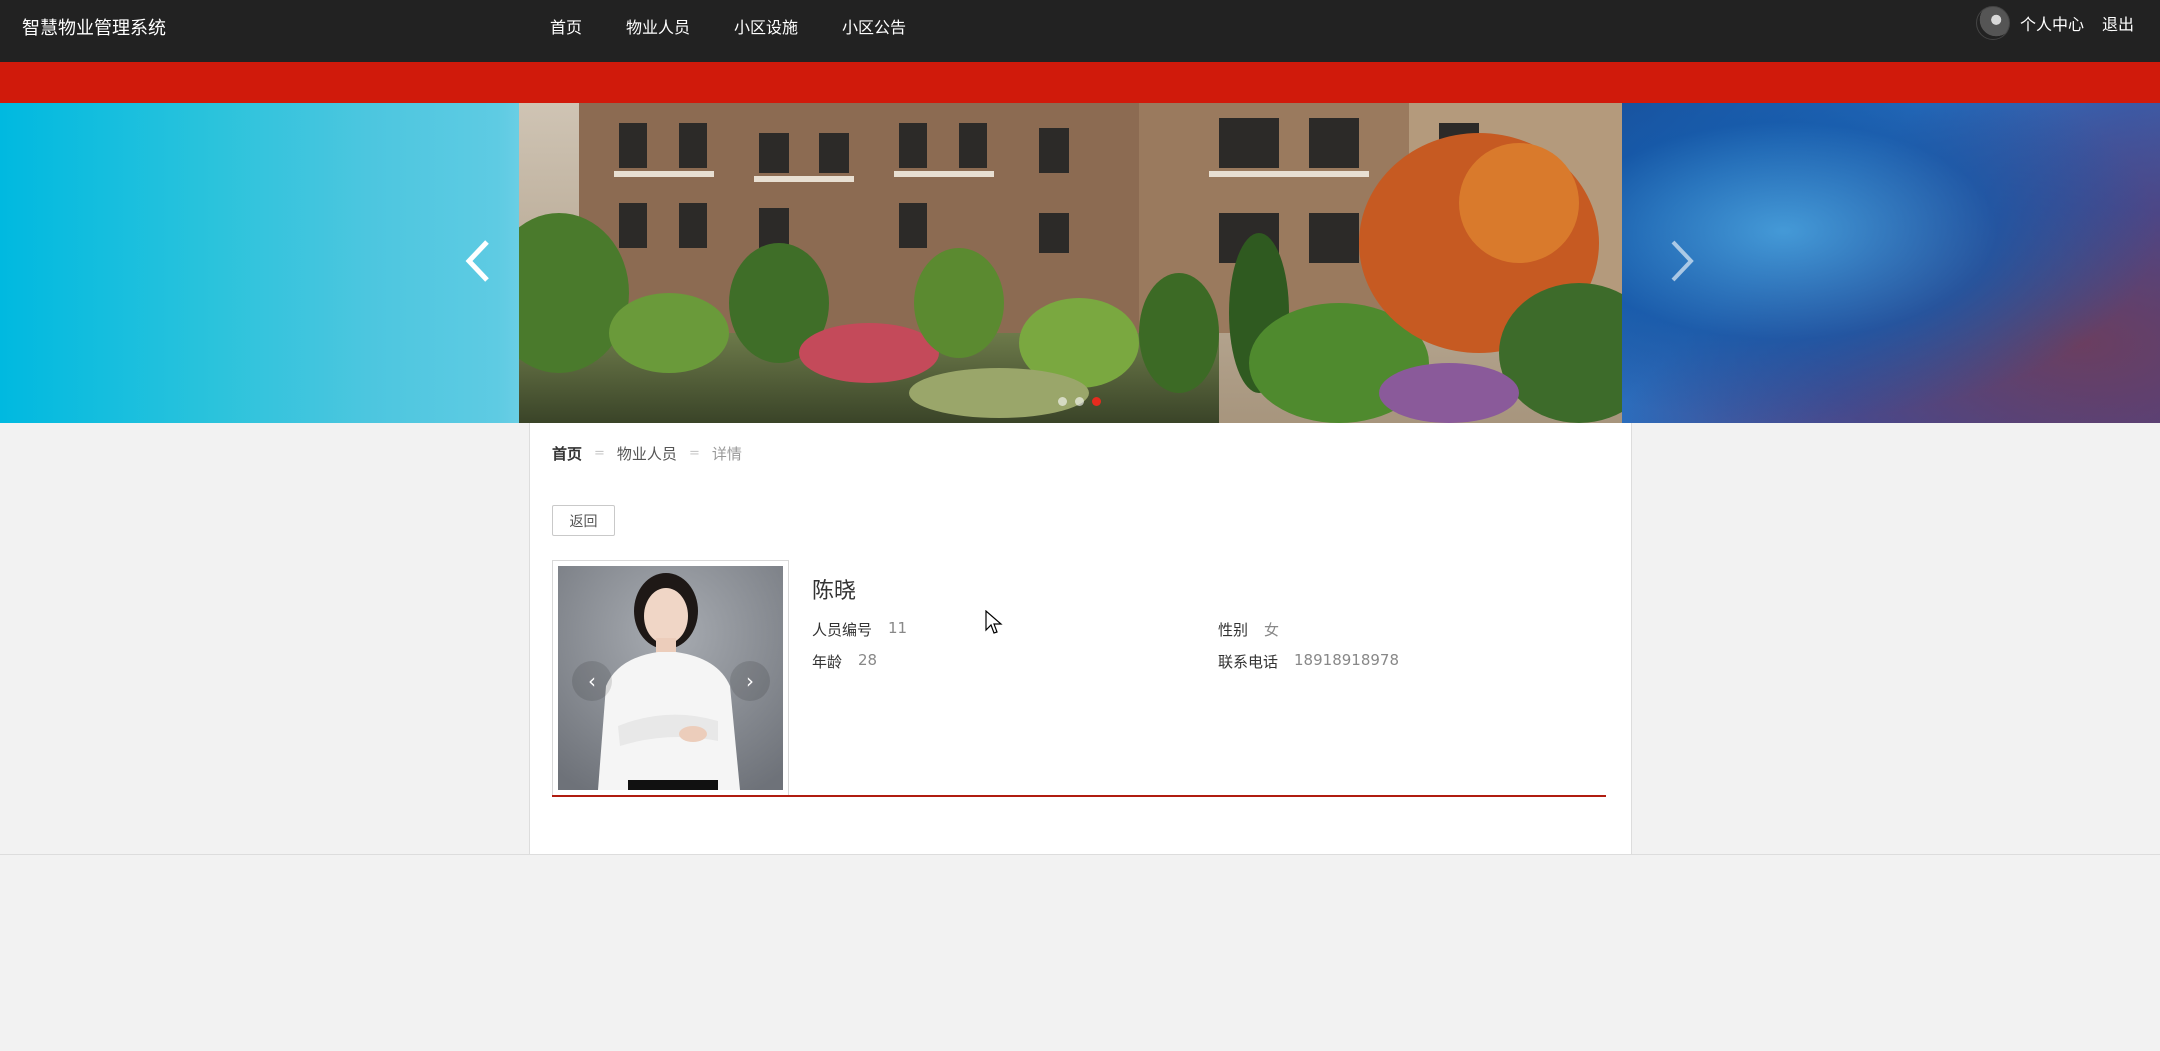 This screenshot has height=1051, width=2160. I want to click on user-center-link: 个人中心, so click(2052, 23).